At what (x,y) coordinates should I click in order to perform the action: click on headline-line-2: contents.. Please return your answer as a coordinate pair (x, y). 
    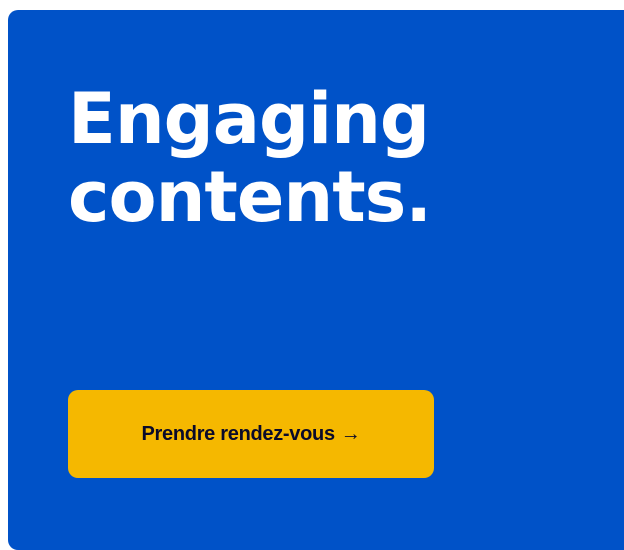
    Looking at the image, I should click on (250, 197).